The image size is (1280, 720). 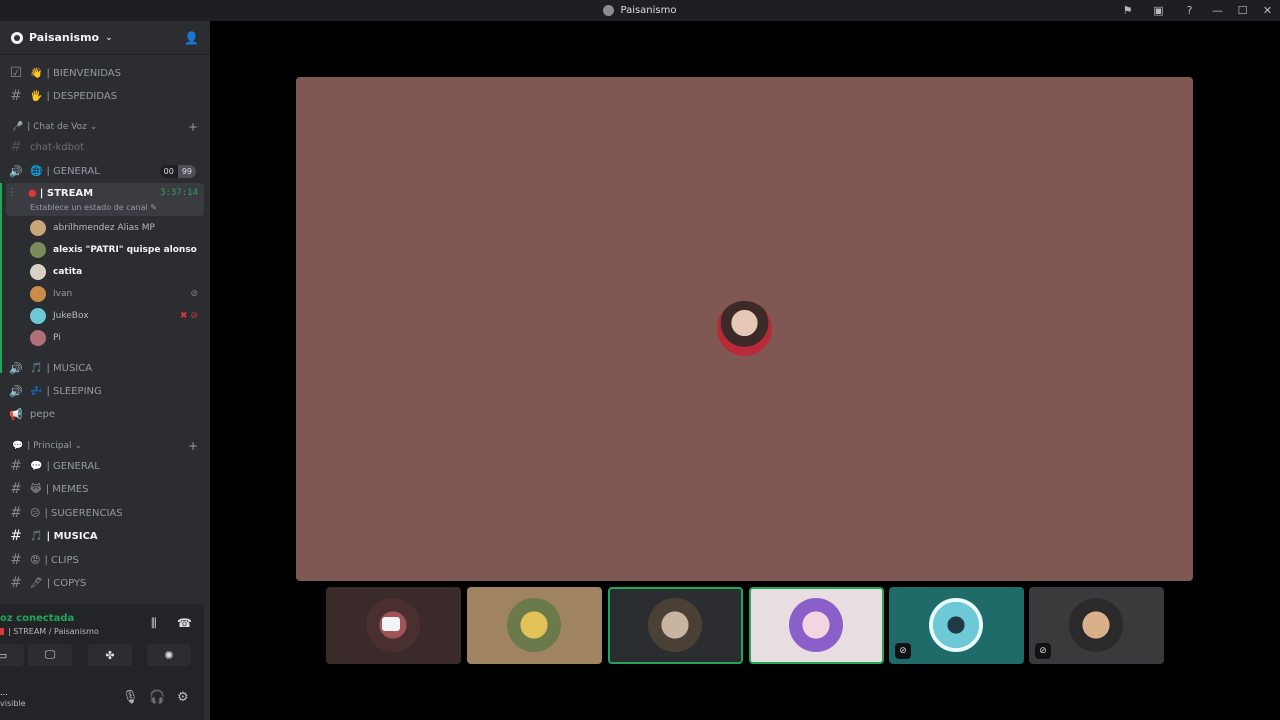 I want to click on rules-icon: ☑, so click(x=16, y=73).